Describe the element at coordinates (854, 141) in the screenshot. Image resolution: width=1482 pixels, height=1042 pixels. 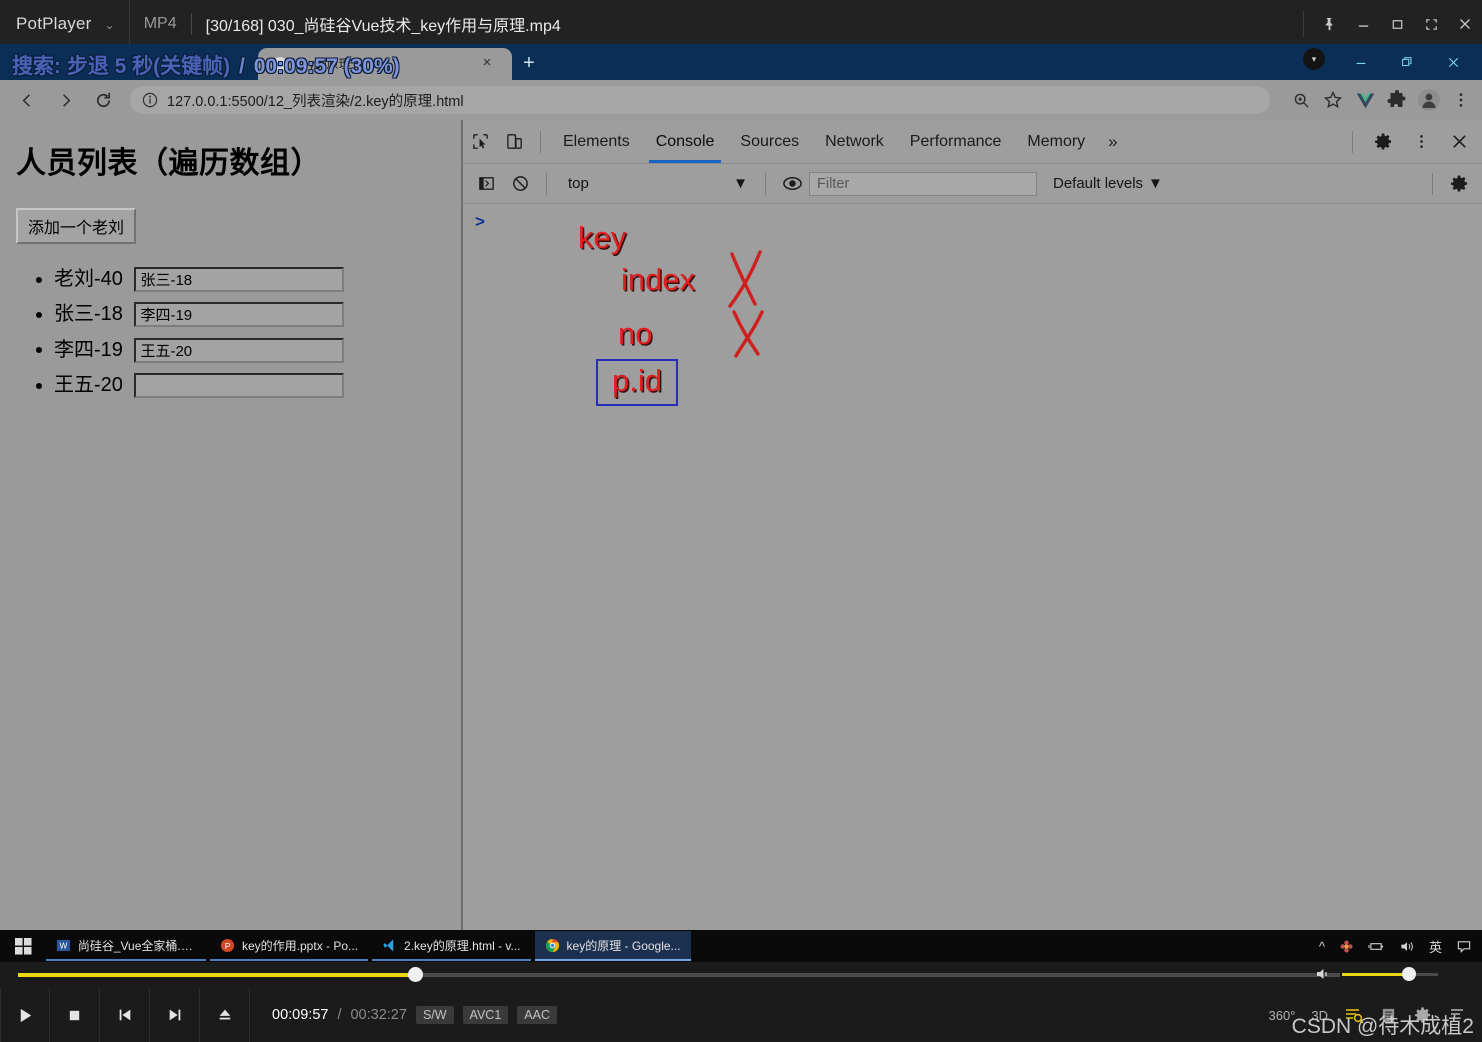
I see `tab-network: Network` at that location.